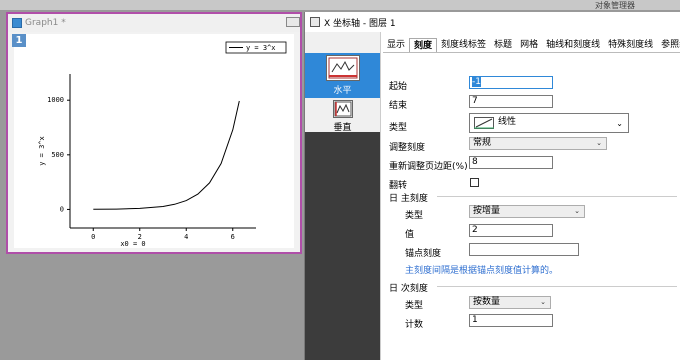 This screenshot has width=680, height=360. What do you see at coordinates (463, 45) in the screenshot?
I see `tab-tick-labels: 刻度线标签` at bounding box center [463, 45].